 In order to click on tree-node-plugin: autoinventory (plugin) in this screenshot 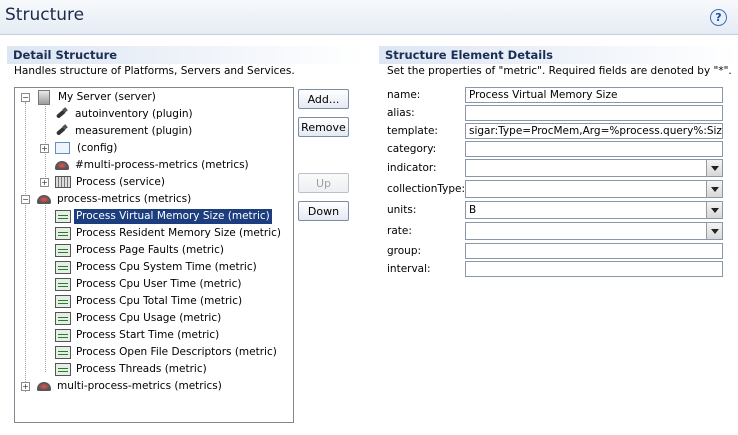, I will do `click(124, 114)`.